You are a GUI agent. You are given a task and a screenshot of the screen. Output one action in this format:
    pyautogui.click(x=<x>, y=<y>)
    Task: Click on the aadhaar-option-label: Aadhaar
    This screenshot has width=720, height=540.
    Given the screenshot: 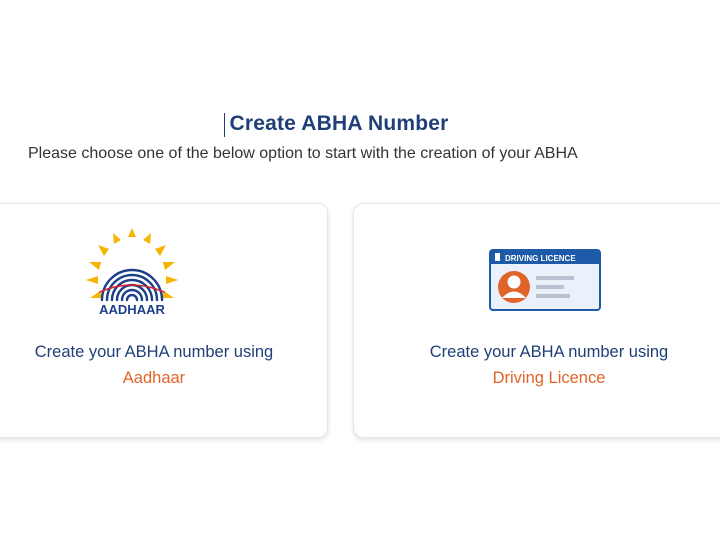 What is the action you would take?
    pyautogui.click(x=154, y=378)
    